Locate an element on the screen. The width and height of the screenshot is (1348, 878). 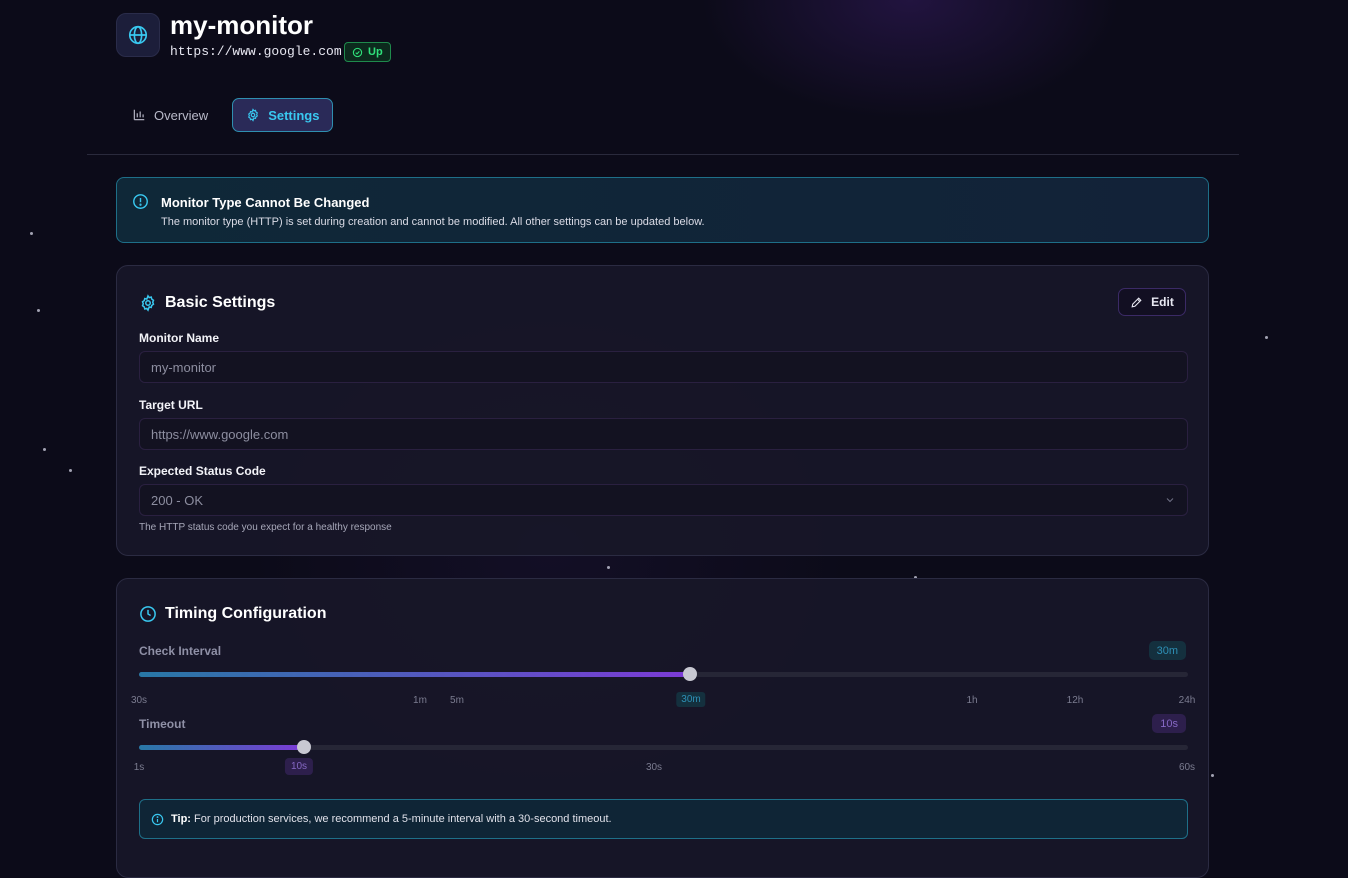
timing-title: Timing Configuration is located at coordinates (246, 613).